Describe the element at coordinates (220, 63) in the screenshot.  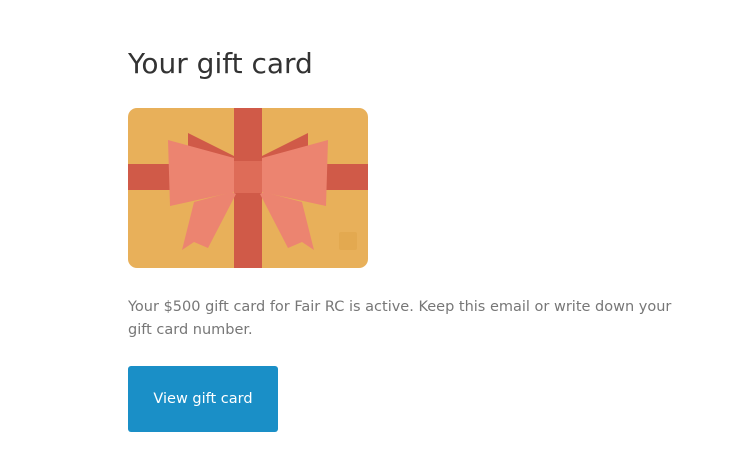
I see `page-title: Your gift card` at that location.